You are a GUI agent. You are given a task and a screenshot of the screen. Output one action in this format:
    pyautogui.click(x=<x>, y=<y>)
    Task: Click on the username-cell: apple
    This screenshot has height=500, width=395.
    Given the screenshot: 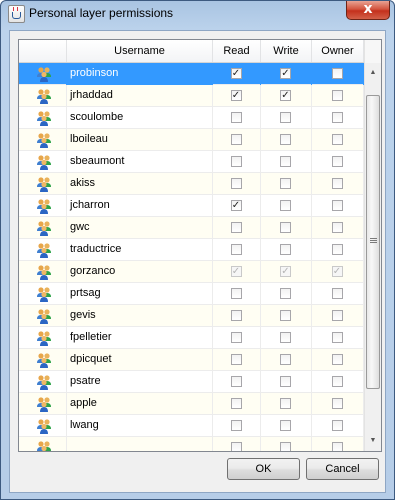 What is the action you would take?
    pyautogui.click(x=140, y=404)
    